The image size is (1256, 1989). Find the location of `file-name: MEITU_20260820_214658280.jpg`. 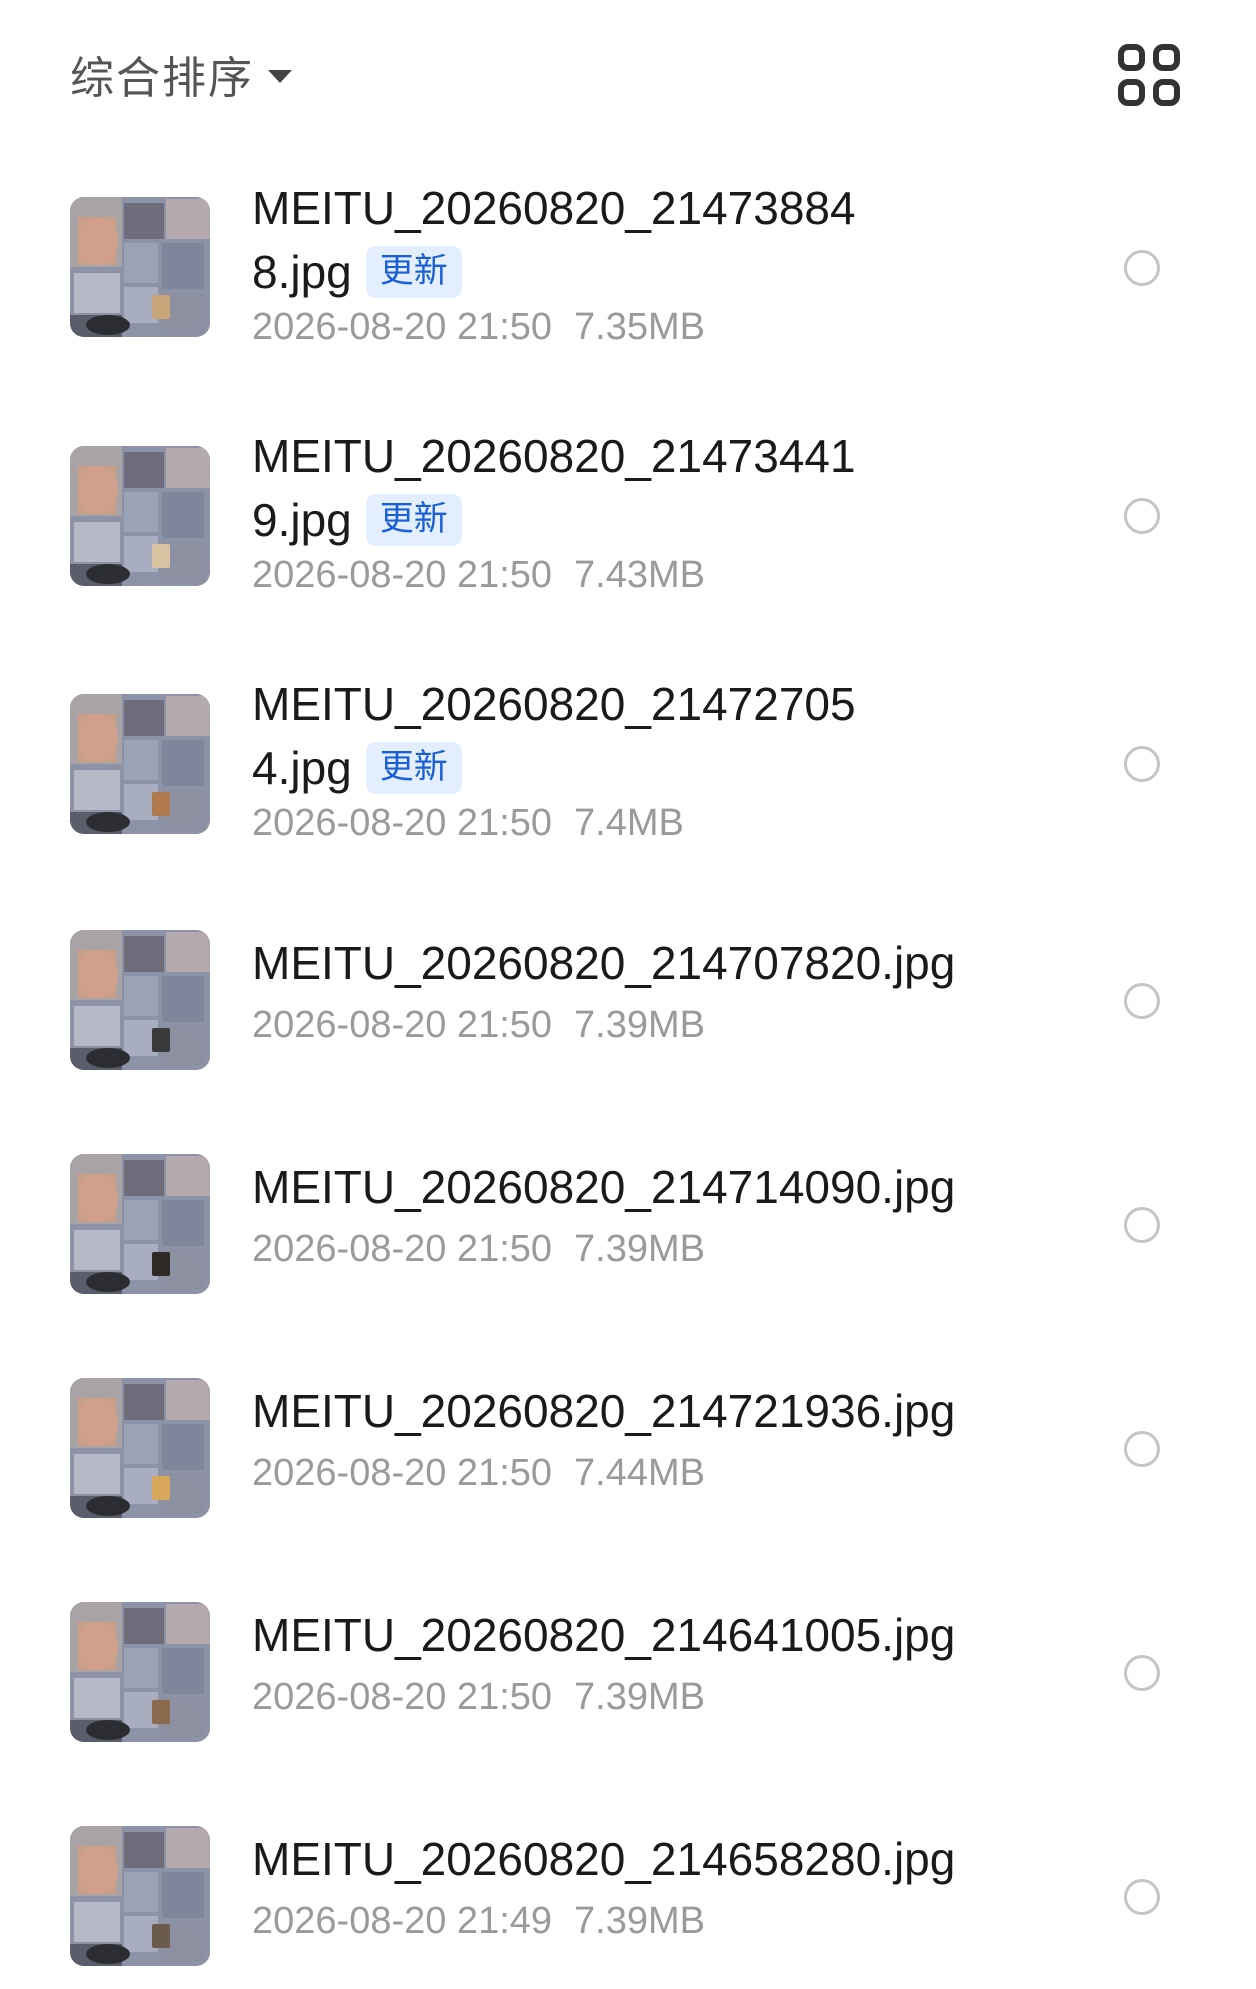

file-name: MEITU_20260820_214658280.jpg is located at coordinates (604, 1859).